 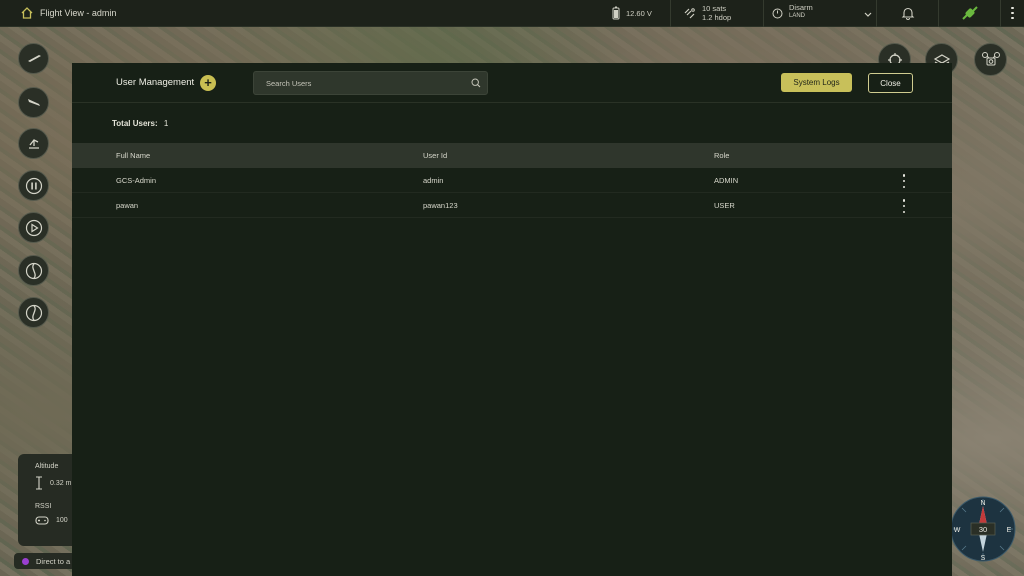 I want to click on arm-dropdown: Disarm LAND, so click(x=819, y=13).